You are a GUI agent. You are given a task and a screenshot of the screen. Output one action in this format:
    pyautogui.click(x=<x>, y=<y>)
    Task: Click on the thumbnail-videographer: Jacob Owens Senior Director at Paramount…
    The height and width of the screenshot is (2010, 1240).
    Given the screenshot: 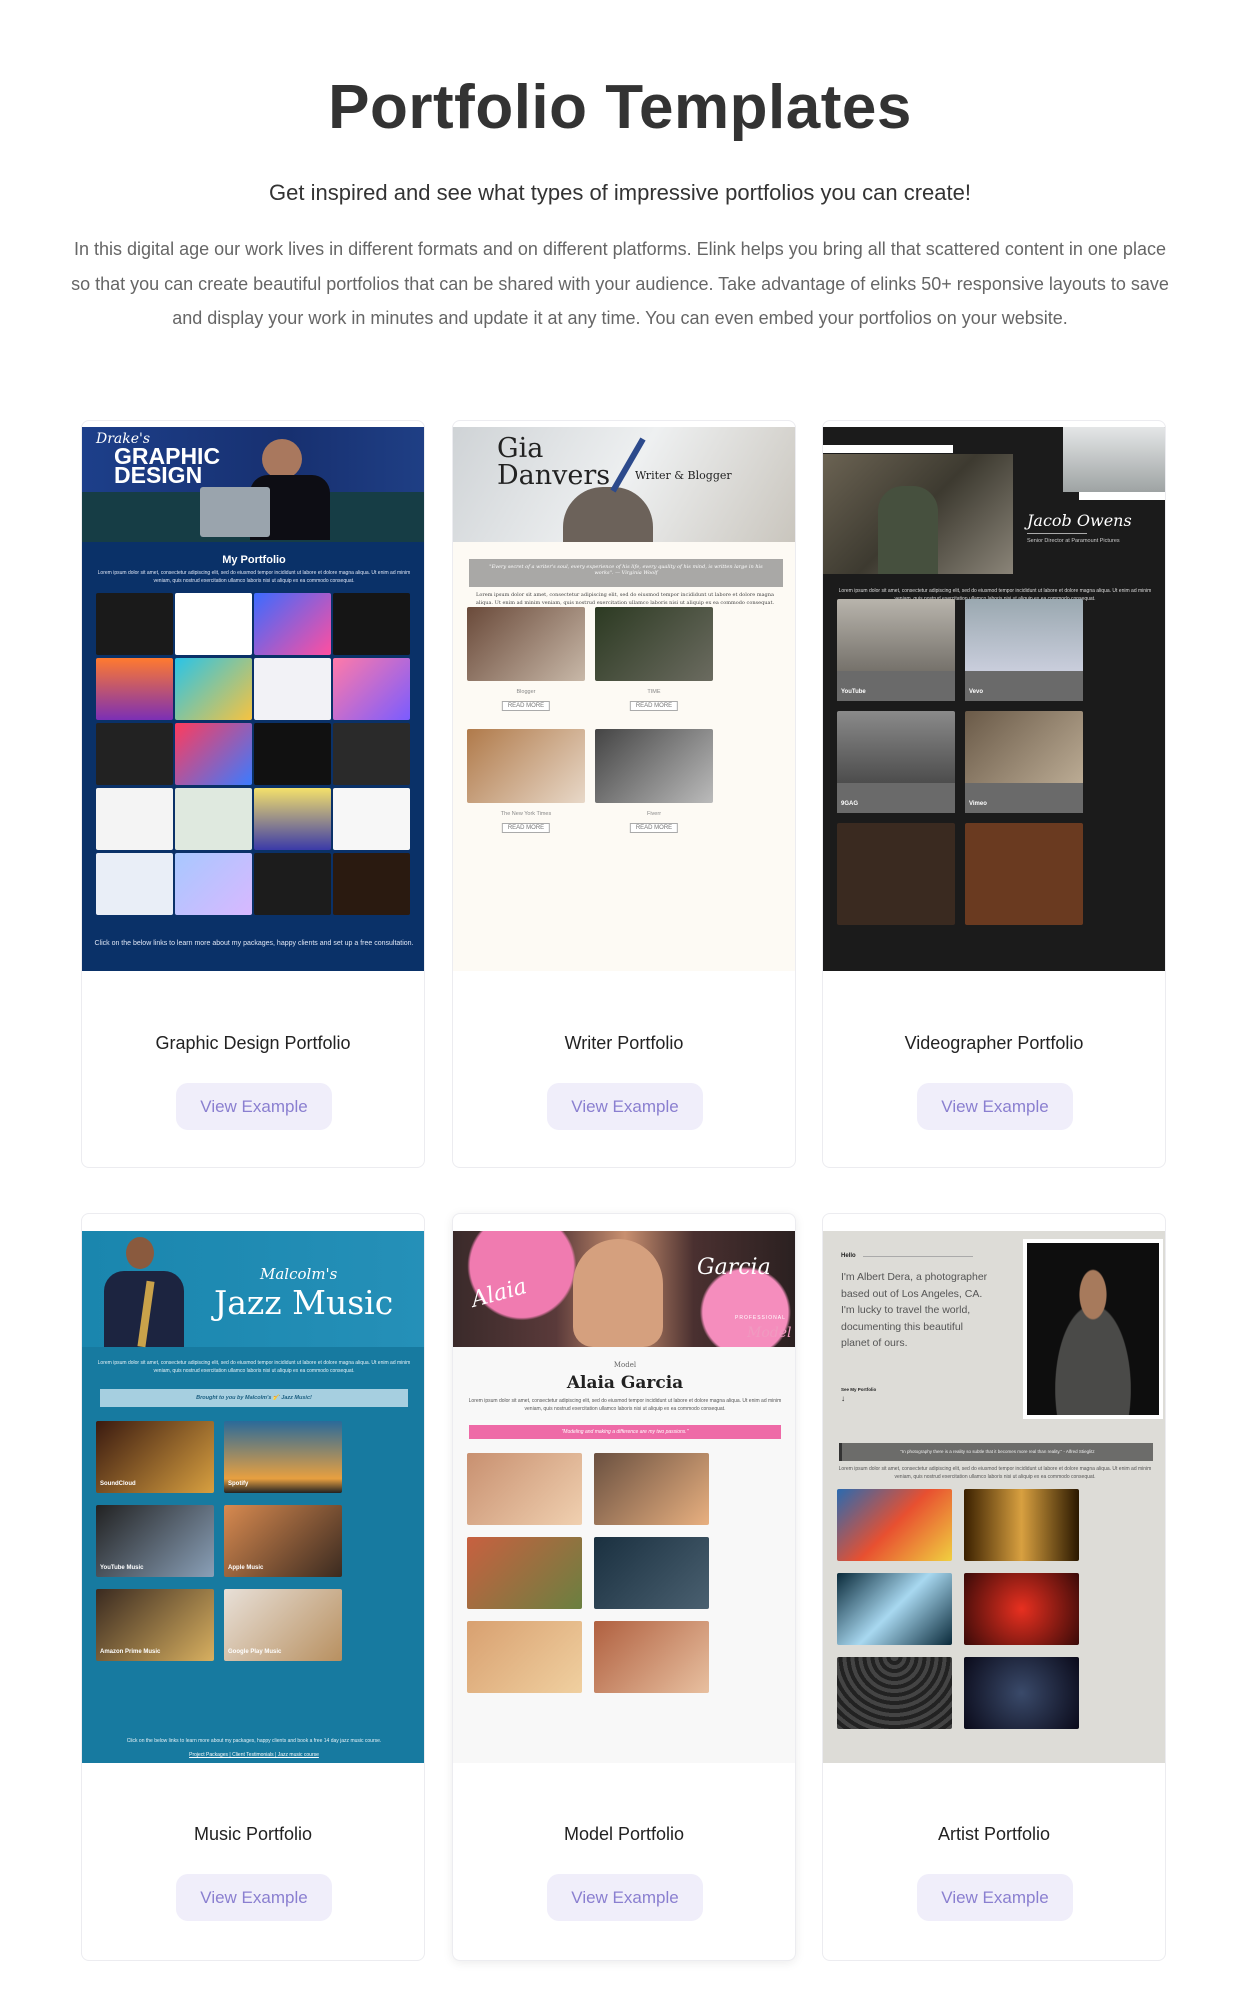 What is the action you would take?
    pyautogui.click(x=994, y=699)
    